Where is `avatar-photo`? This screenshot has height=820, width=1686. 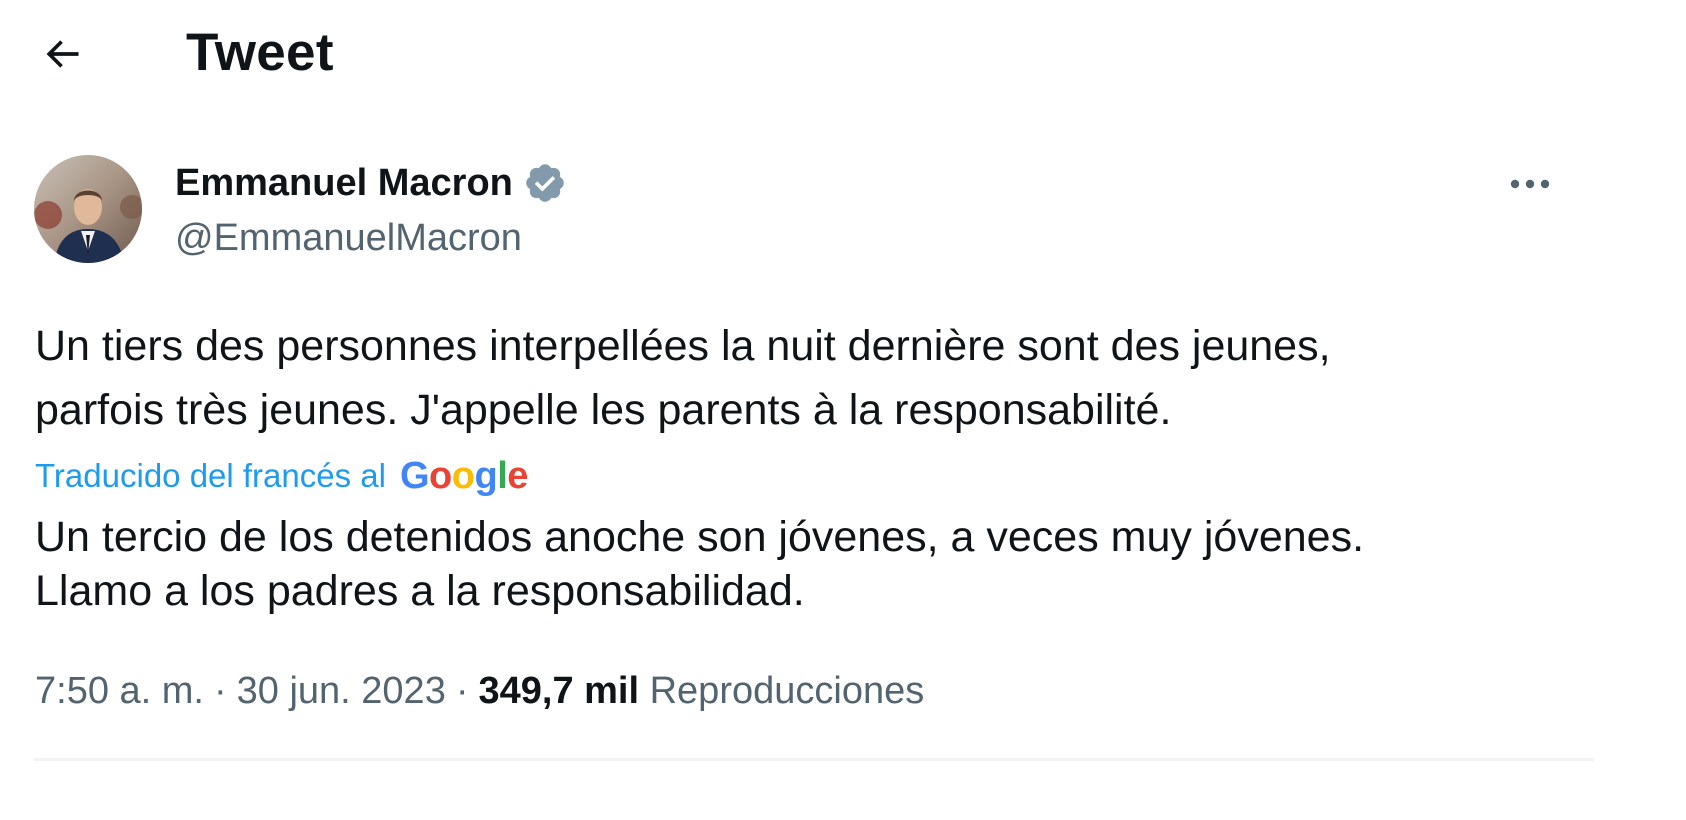 avatar-photo is located at coordinates (88, 209).